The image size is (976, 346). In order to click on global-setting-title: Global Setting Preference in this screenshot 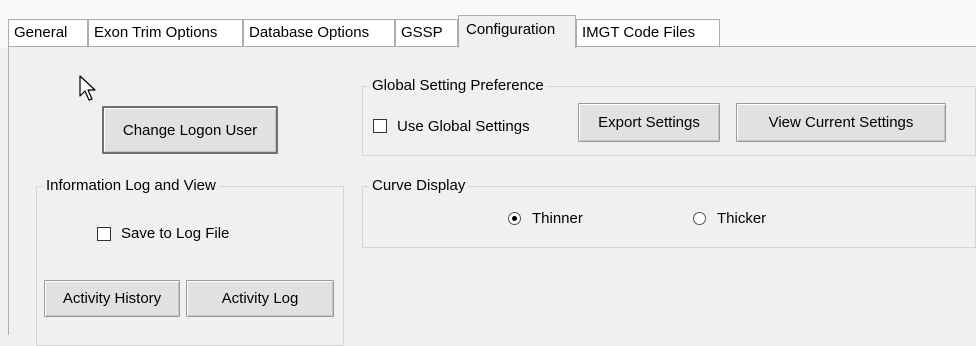, I will do `click(458, 86)`.